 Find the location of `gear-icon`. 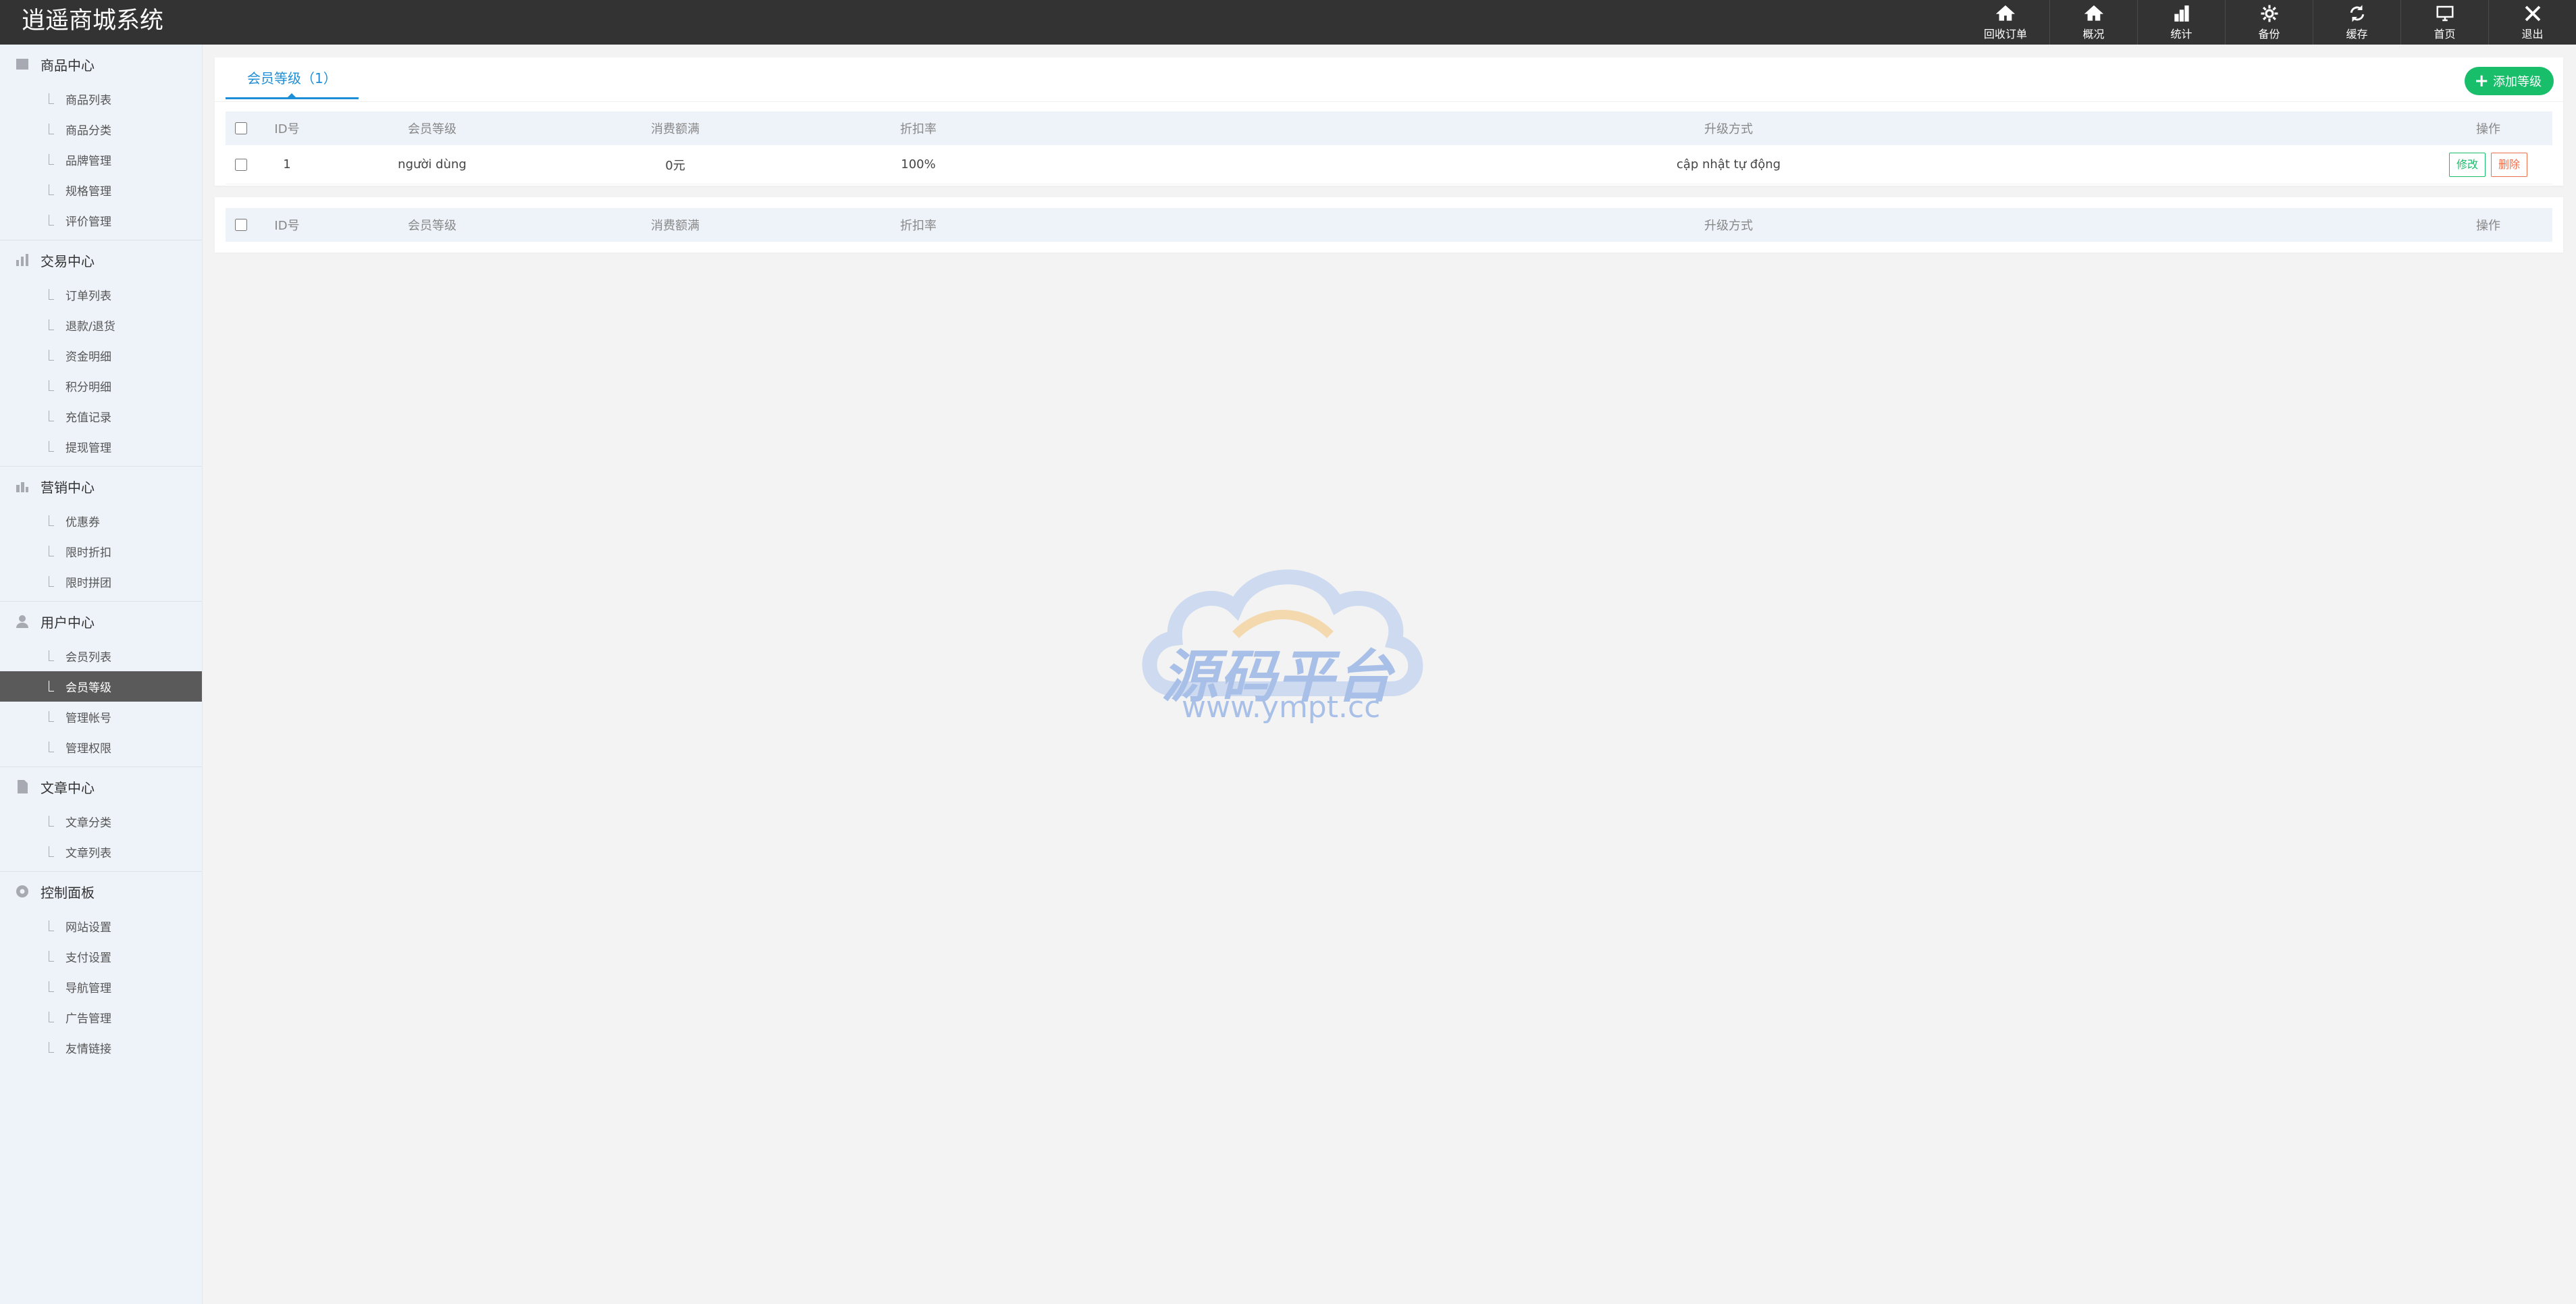

gear-icon is located at coordinates (2269, 13).